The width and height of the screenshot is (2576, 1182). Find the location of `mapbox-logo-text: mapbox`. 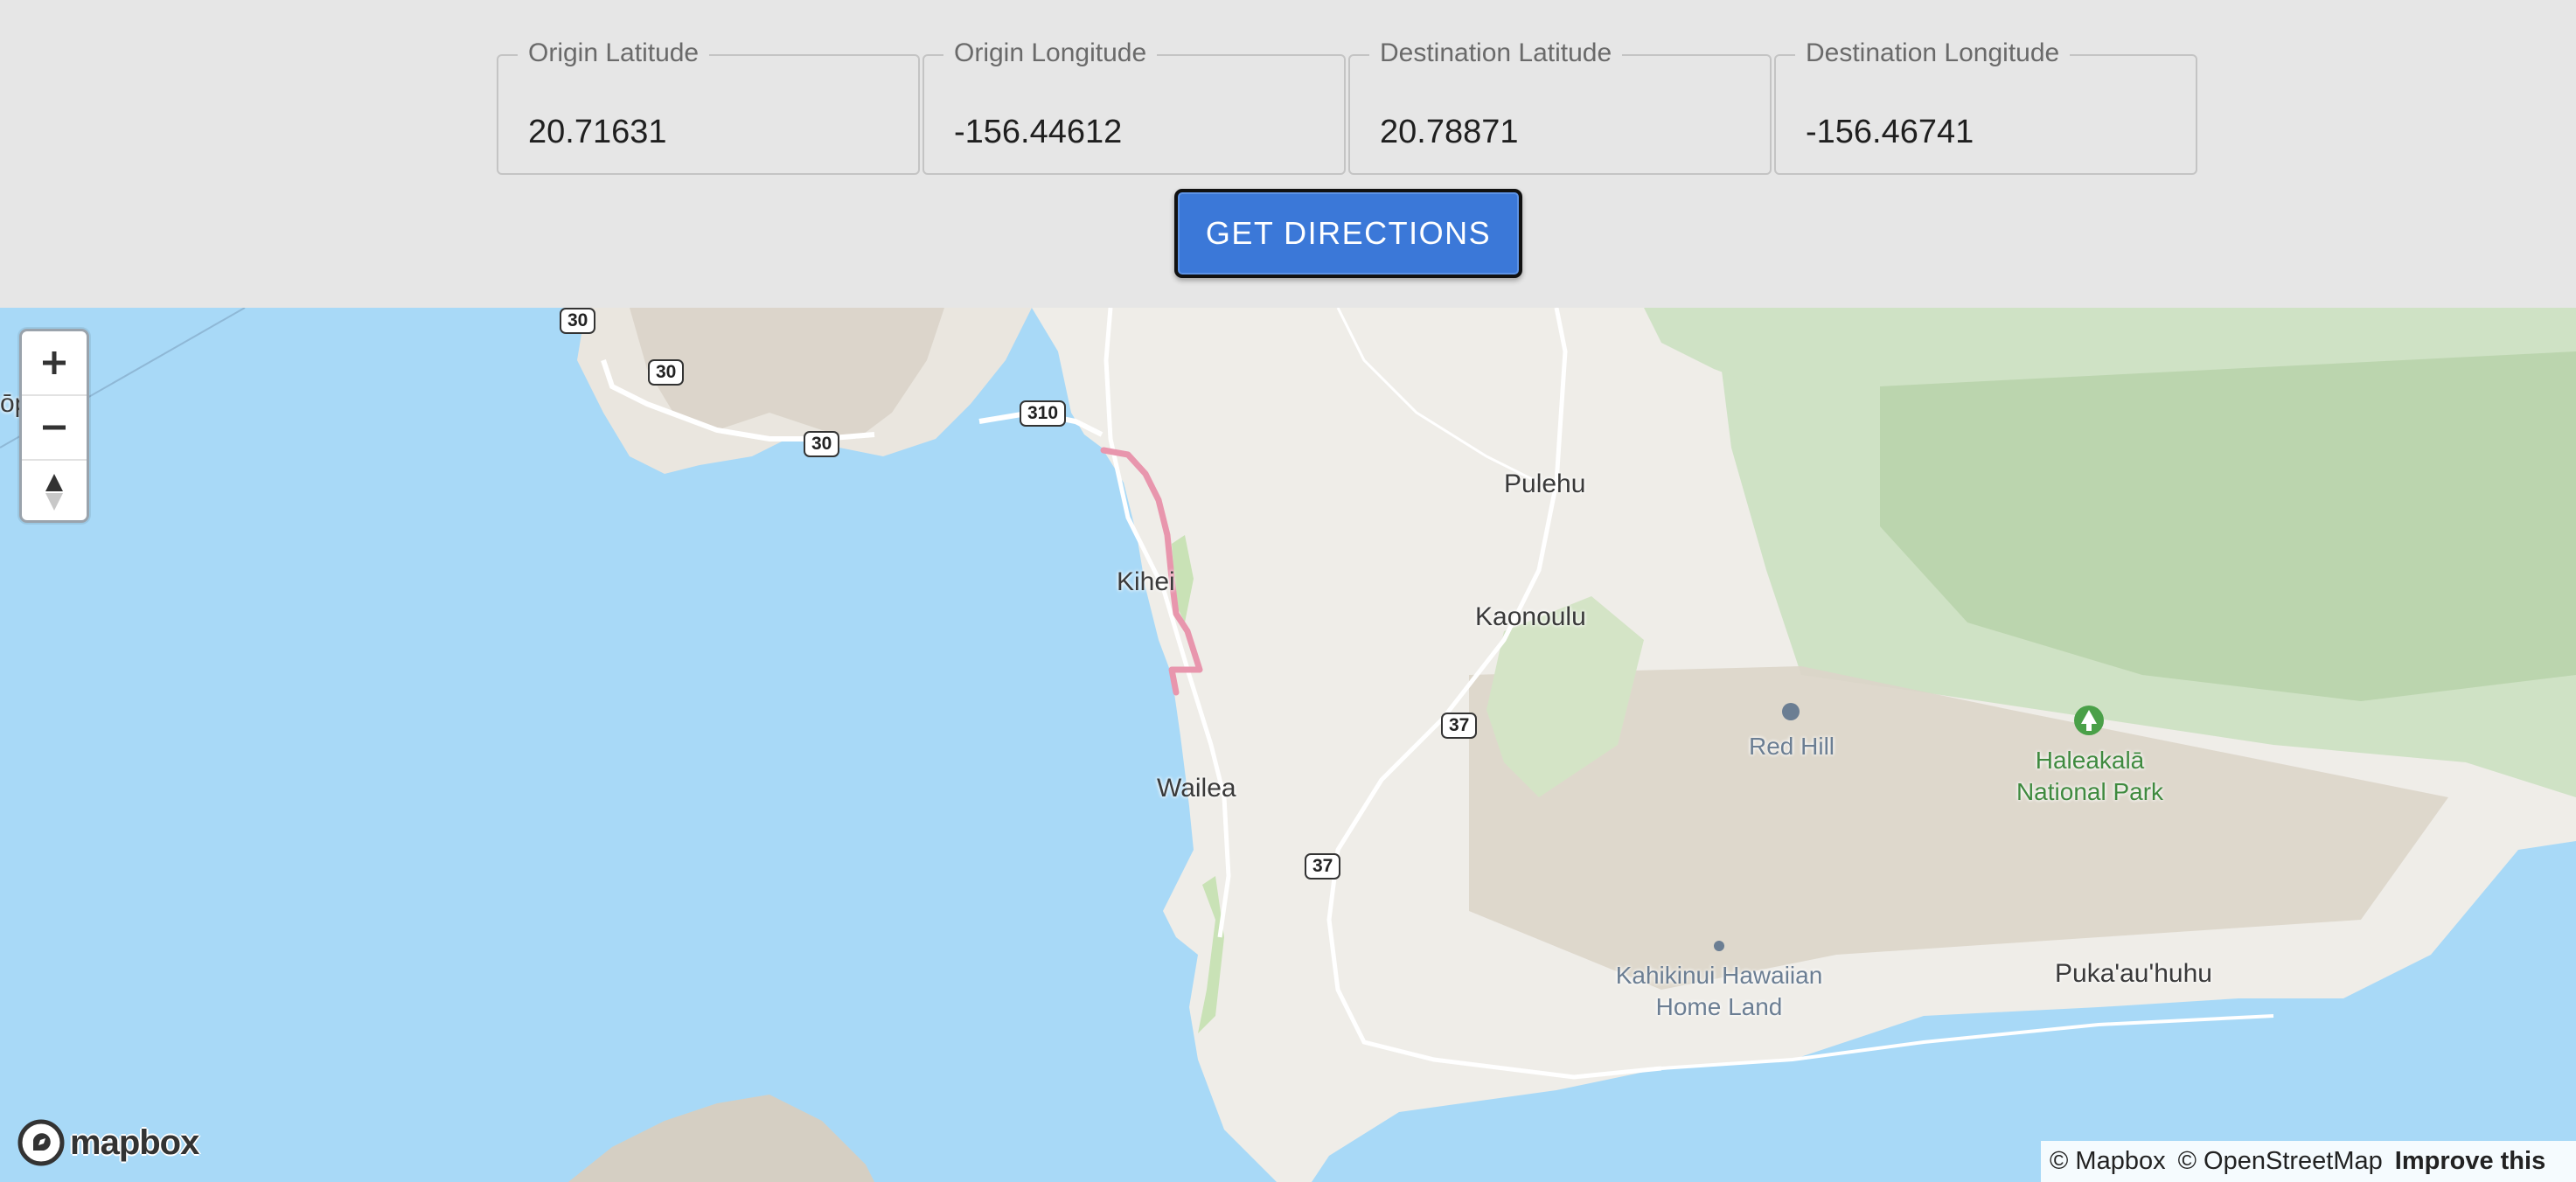

mapbox-logo-text: mapbox is located at coordinates (134, 1142).